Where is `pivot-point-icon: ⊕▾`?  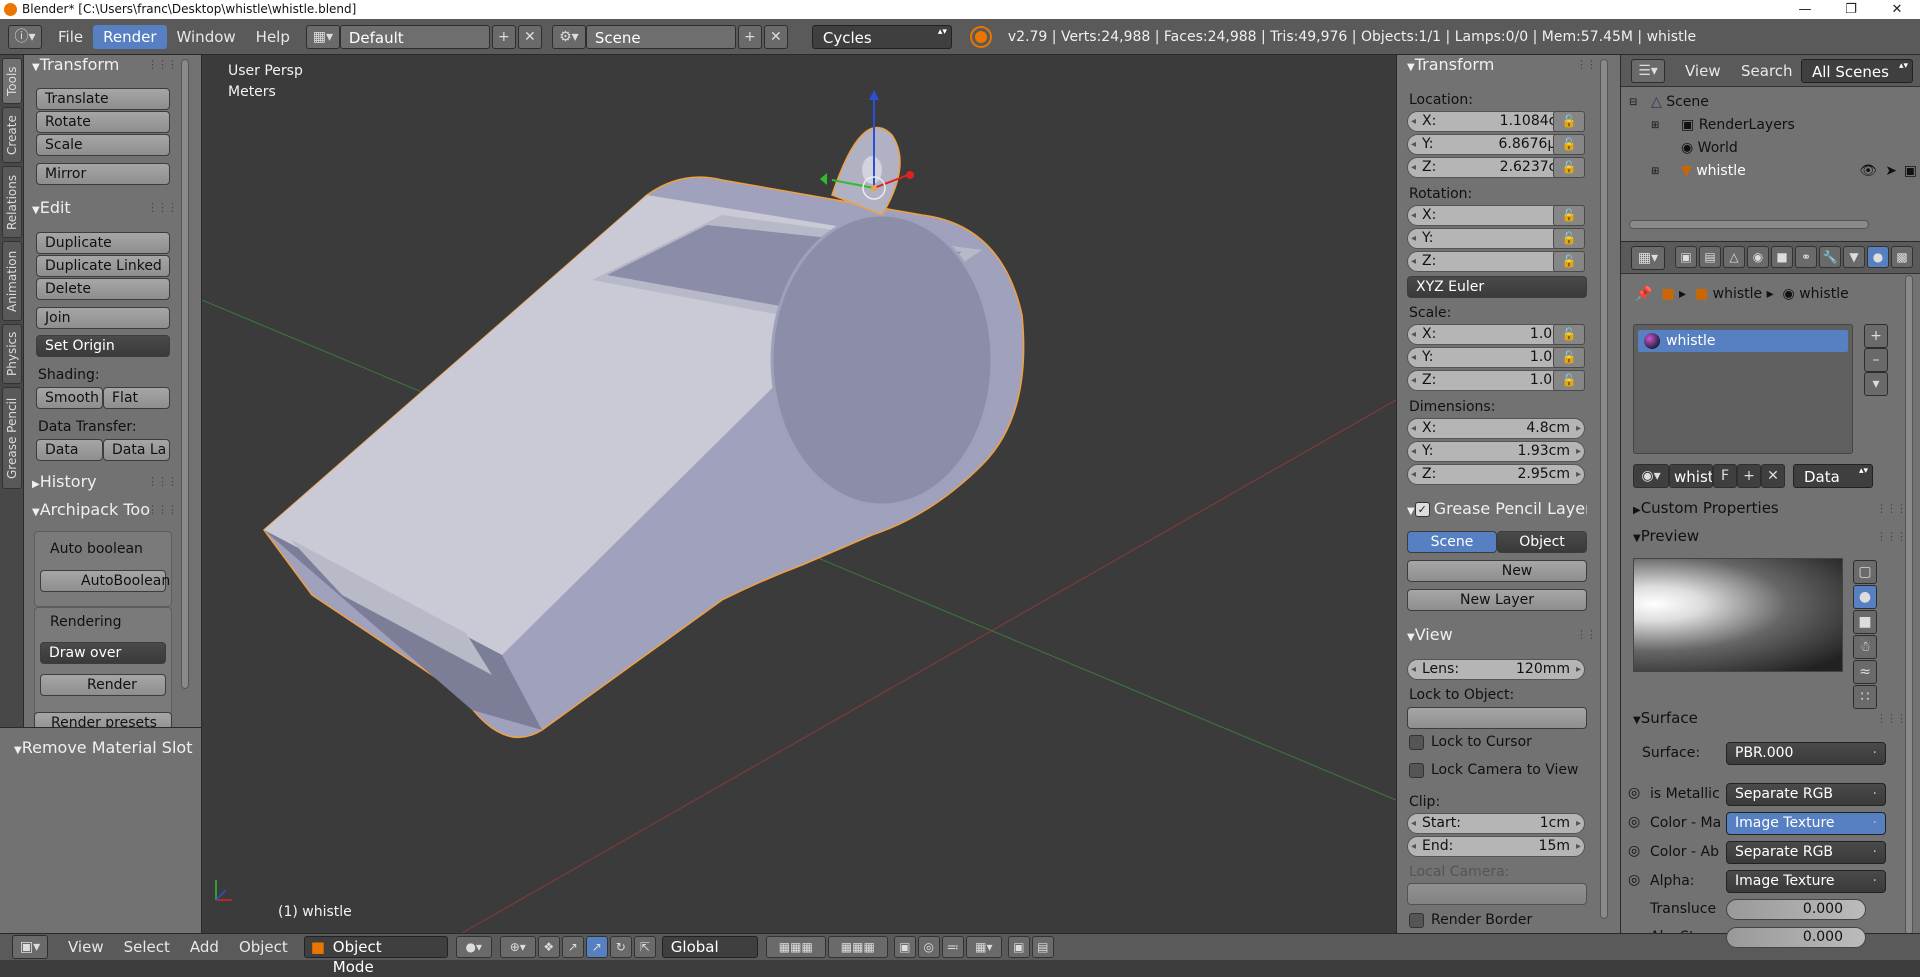
pivot-point-icon: ⊕▾ is located at coordinates (517, 947).